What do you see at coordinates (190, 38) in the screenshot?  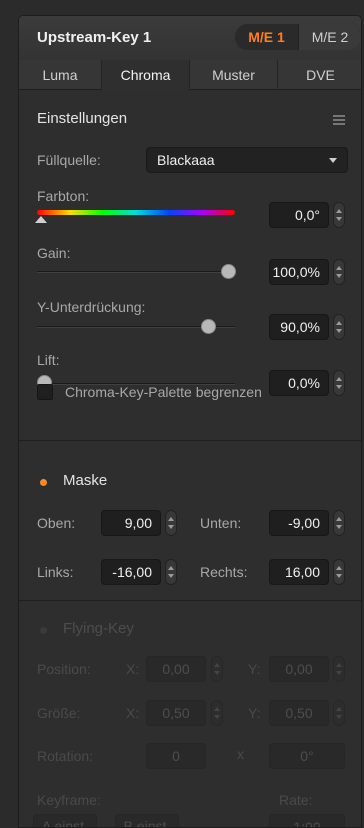 I see `panel-header: Upstream-Key 1 M/E 1 M/E 2` at bounding box center [190, 38].